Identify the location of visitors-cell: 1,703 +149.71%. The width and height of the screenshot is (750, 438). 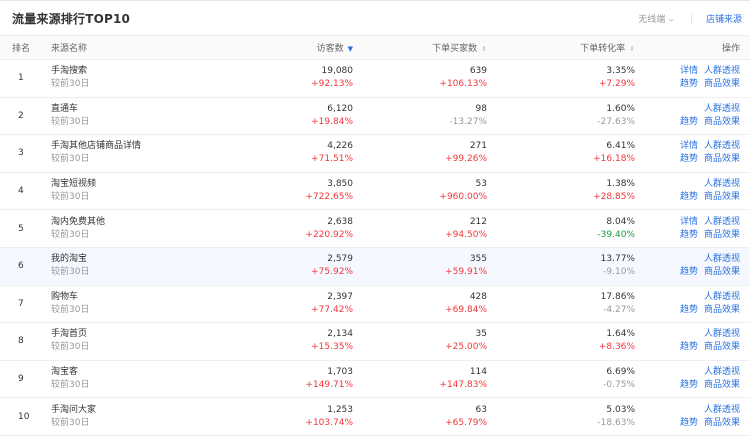
(299, 379).